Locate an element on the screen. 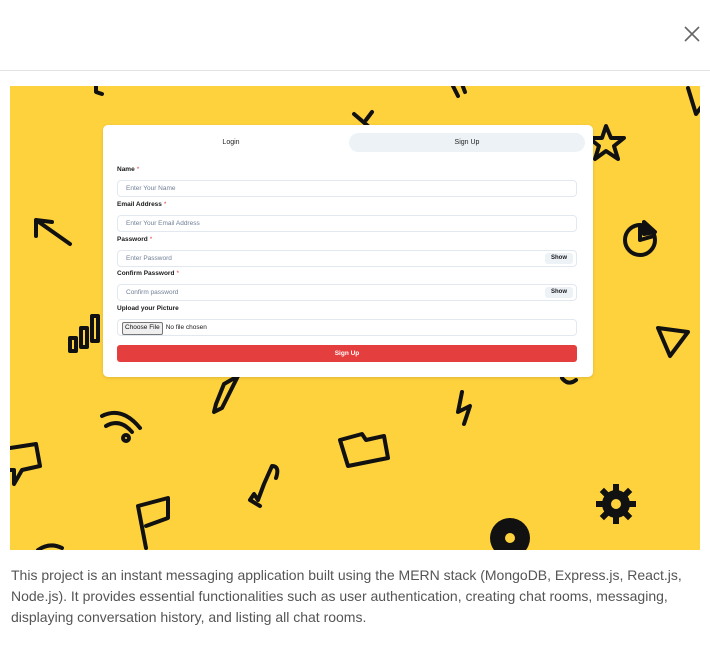  bottom-left-arc-icon is located at coordinates (50, 546).